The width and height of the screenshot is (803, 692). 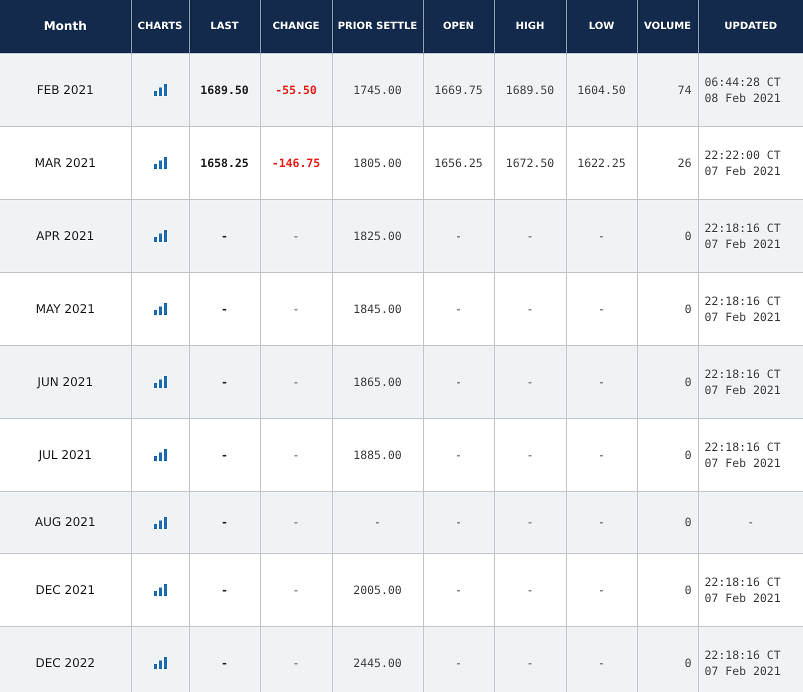 I want to click on prior-settle-price: 1885.00, so click(x=377, y=455).